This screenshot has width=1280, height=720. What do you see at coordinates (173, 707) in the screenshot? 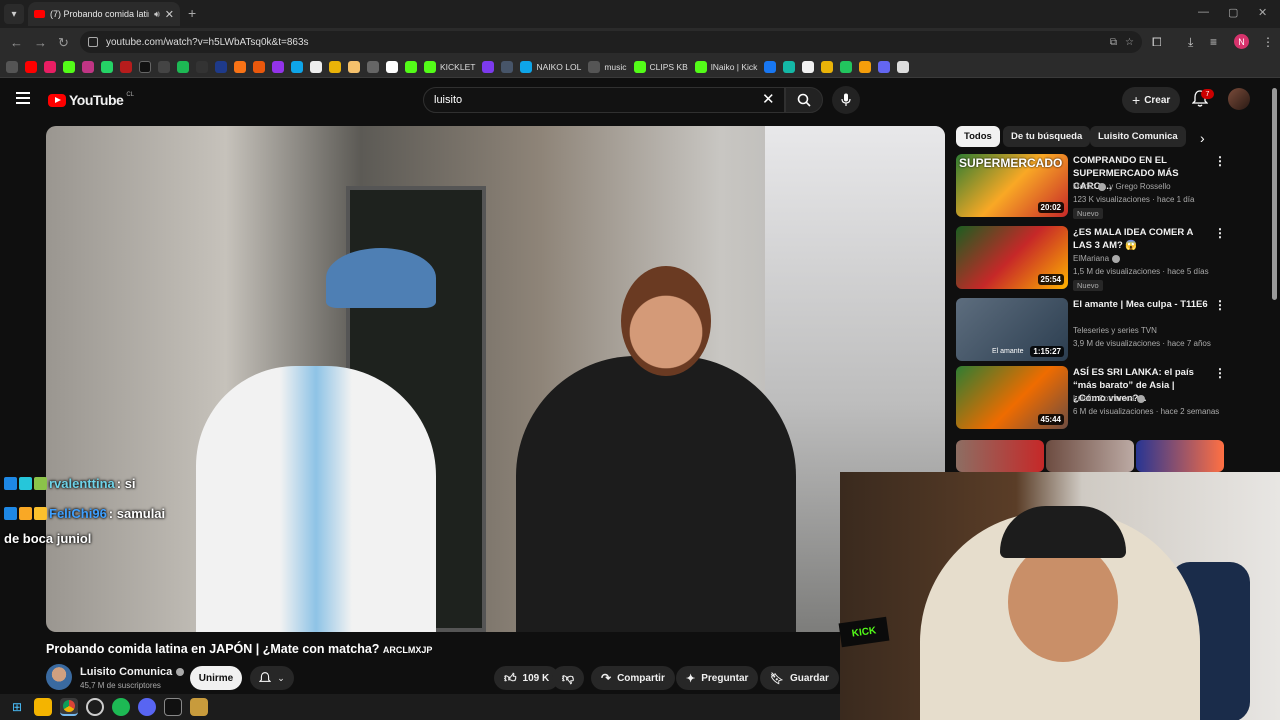
I see `app-icon` at bounding box center [173, 707].